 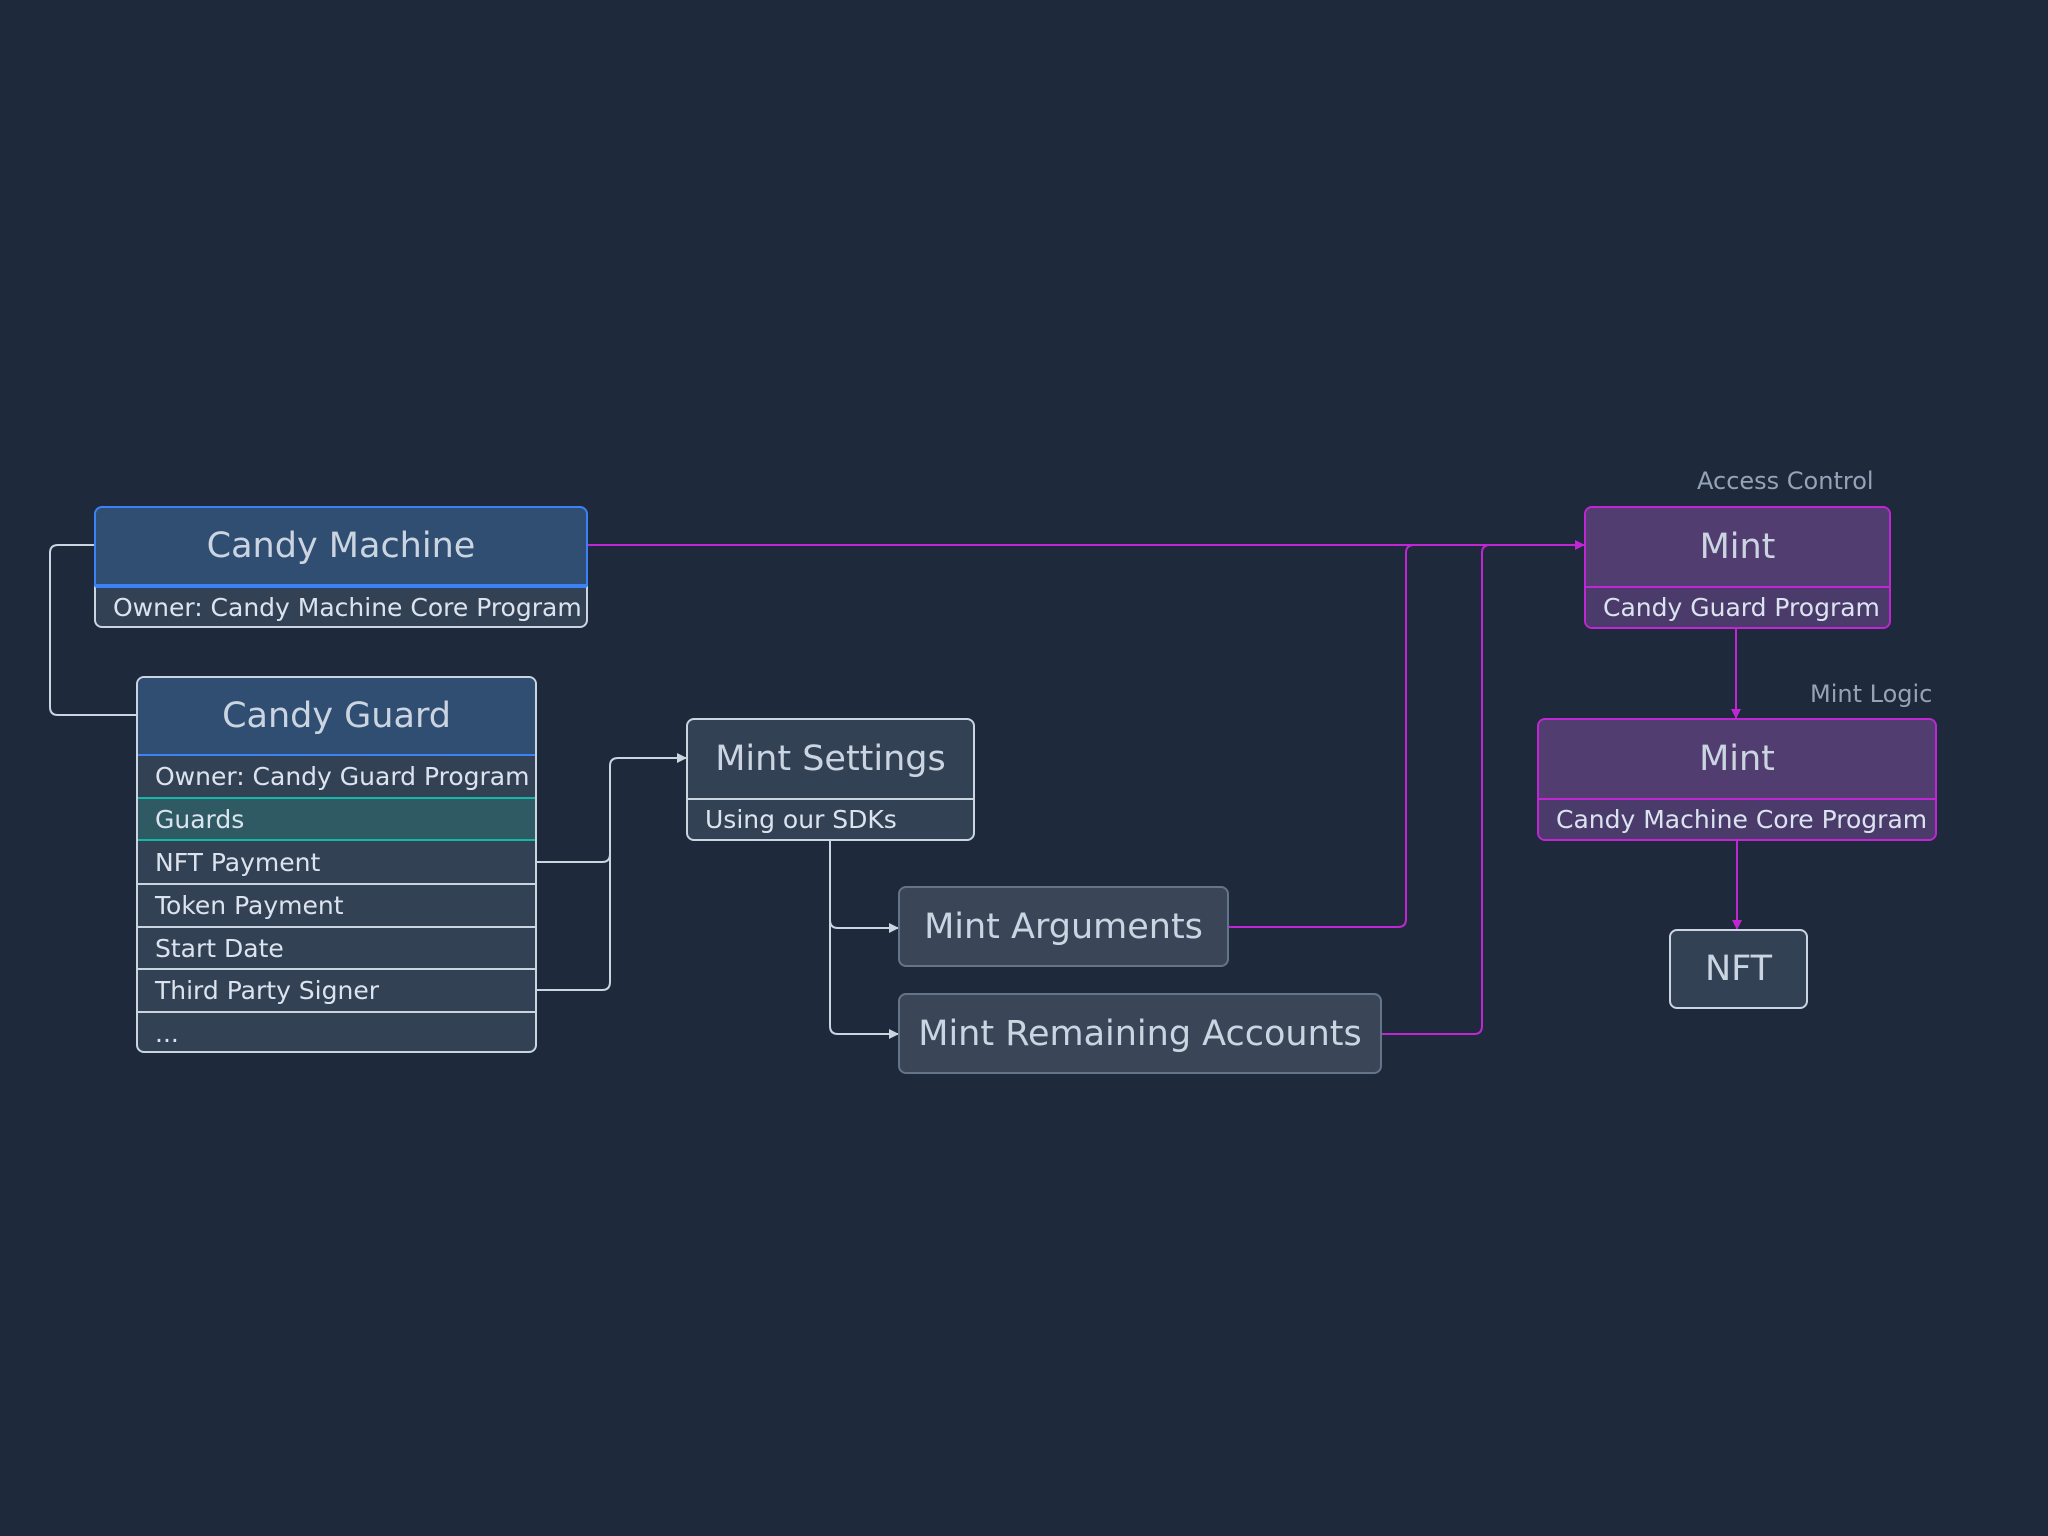 What do you see at coordinates (574, 878) in the screenshot?
I see `connector-third-party-signer-to-mint-settings` at bounding box center [574, 878].